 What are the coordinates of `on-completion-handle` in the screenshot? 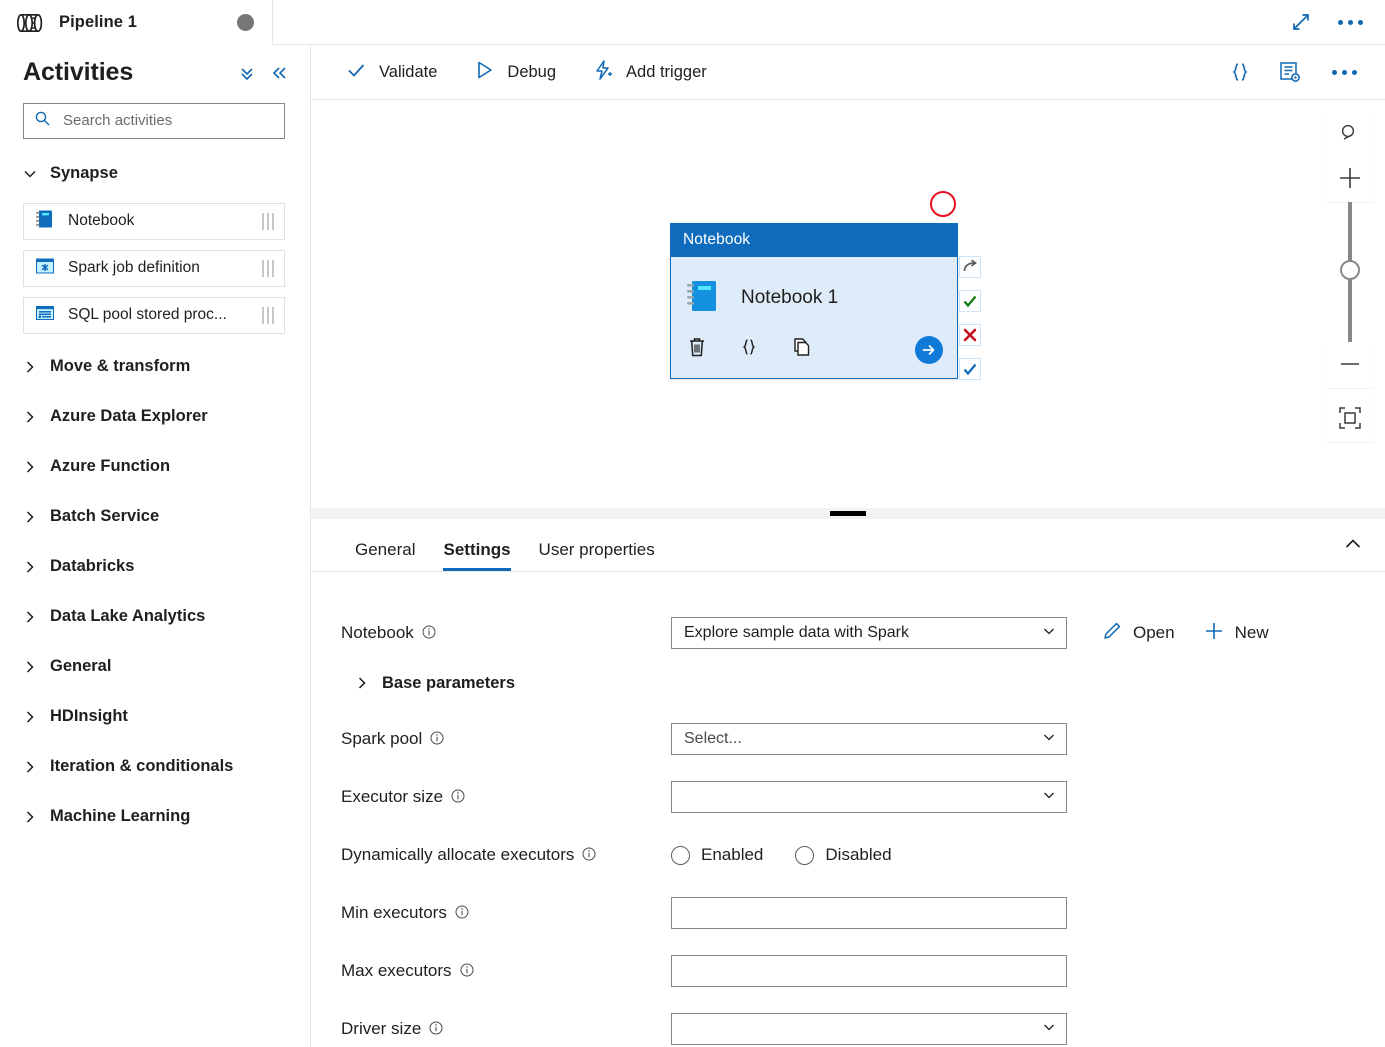 It's located at (970, 369).